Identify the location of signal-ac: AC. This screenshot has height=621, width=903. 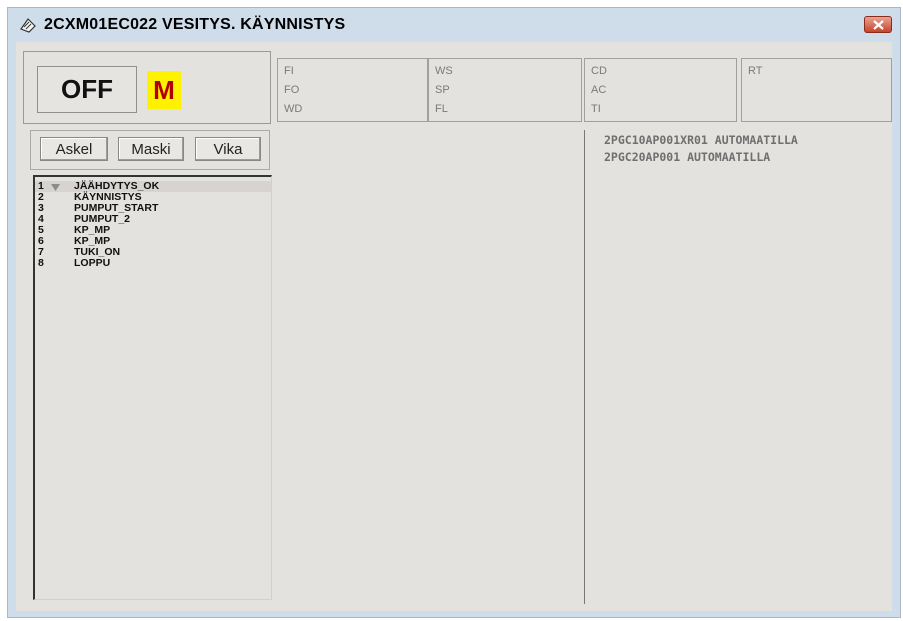
(599, 90).